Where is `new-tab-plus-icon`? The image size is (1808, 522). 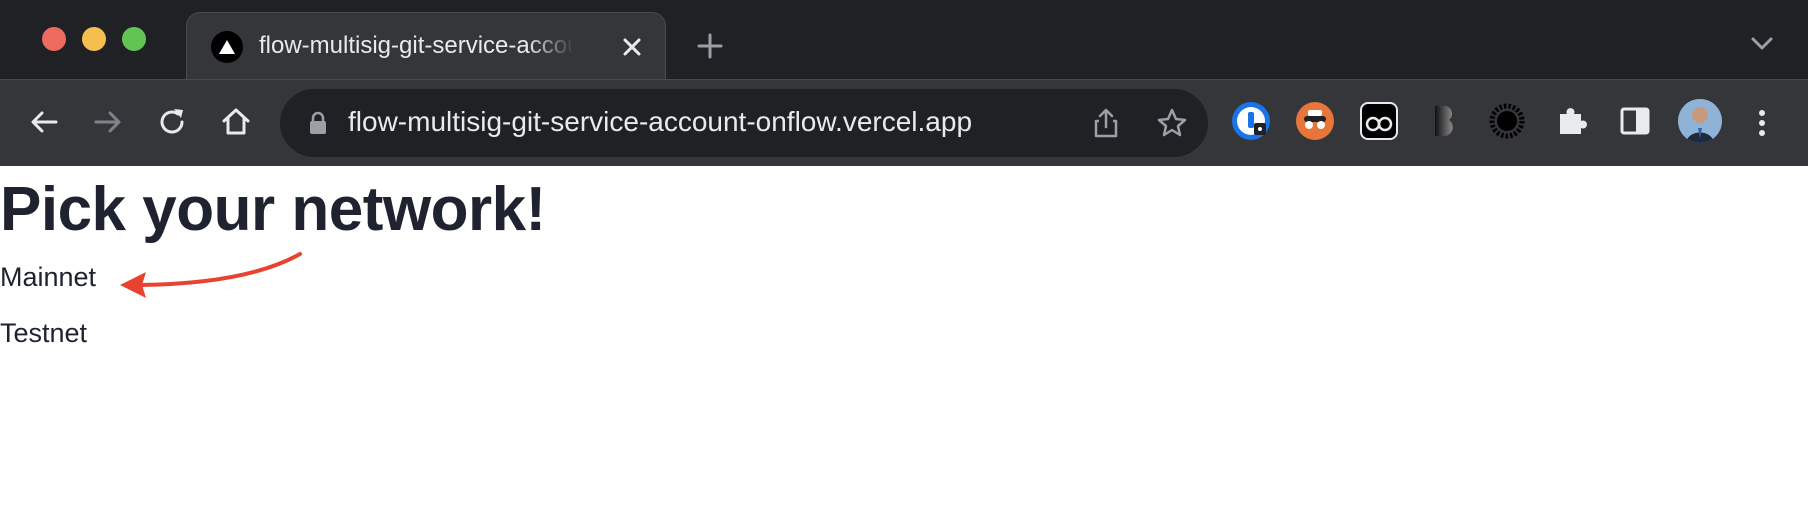 new-tab-plus-icon is located at coordinates (710, 46).